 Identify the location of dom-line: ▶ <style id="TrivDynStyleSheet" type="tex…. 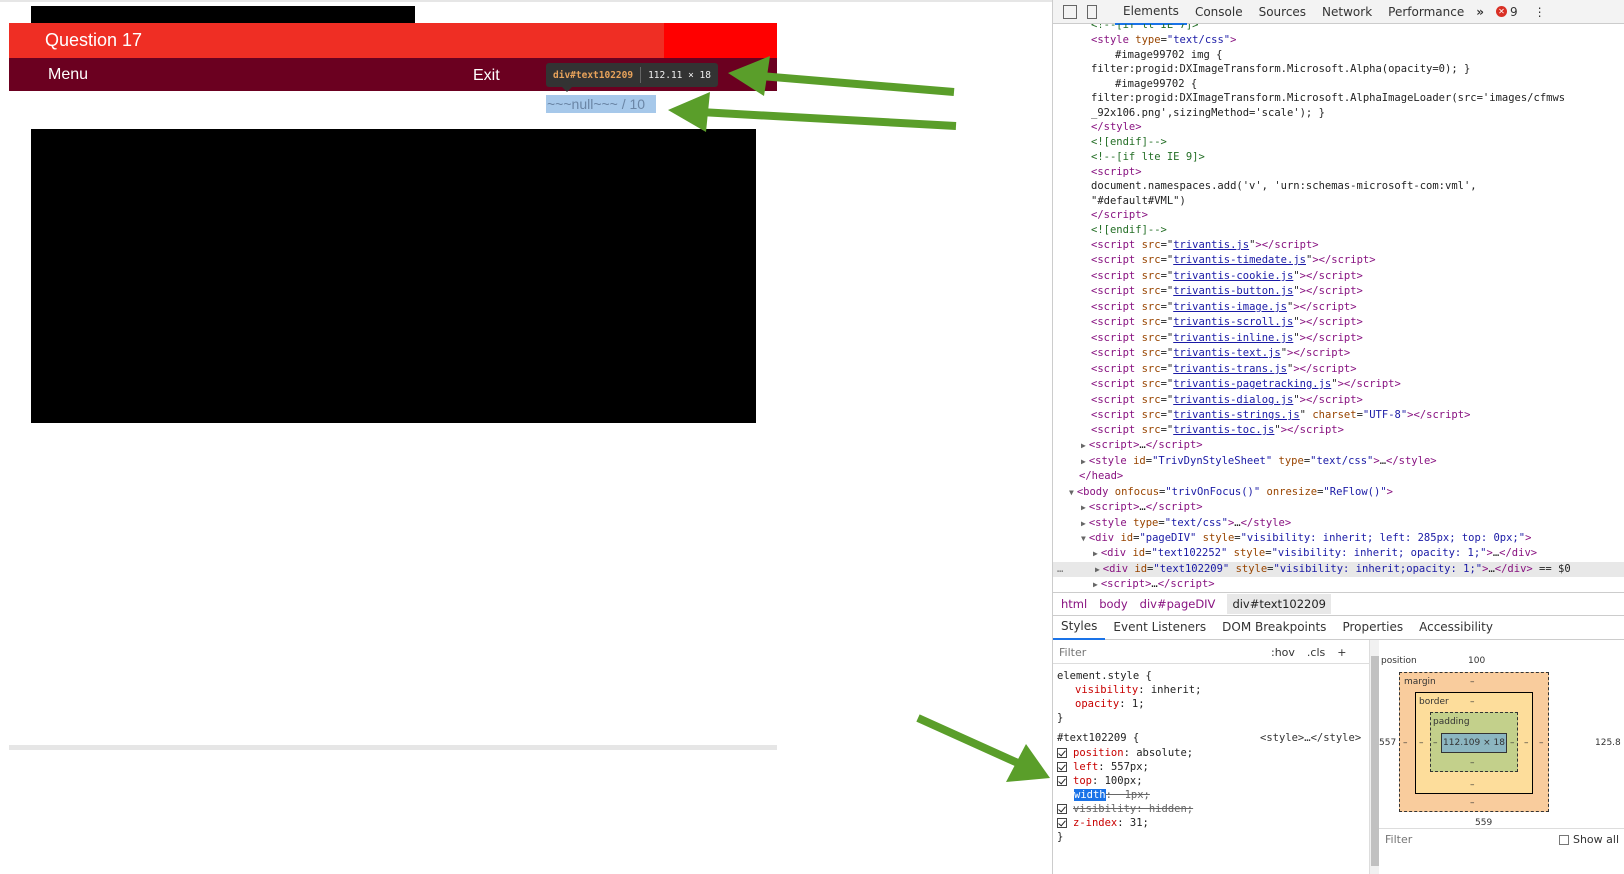
(1259, 461).